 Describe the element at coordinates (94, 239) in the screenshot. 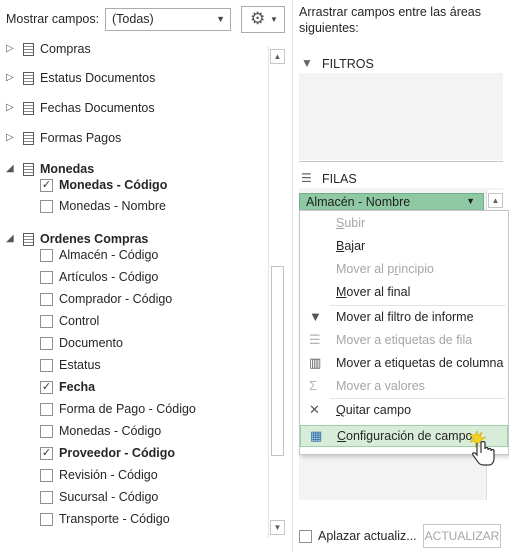

I see `field-group-label: Ordenes Compras` at that location.